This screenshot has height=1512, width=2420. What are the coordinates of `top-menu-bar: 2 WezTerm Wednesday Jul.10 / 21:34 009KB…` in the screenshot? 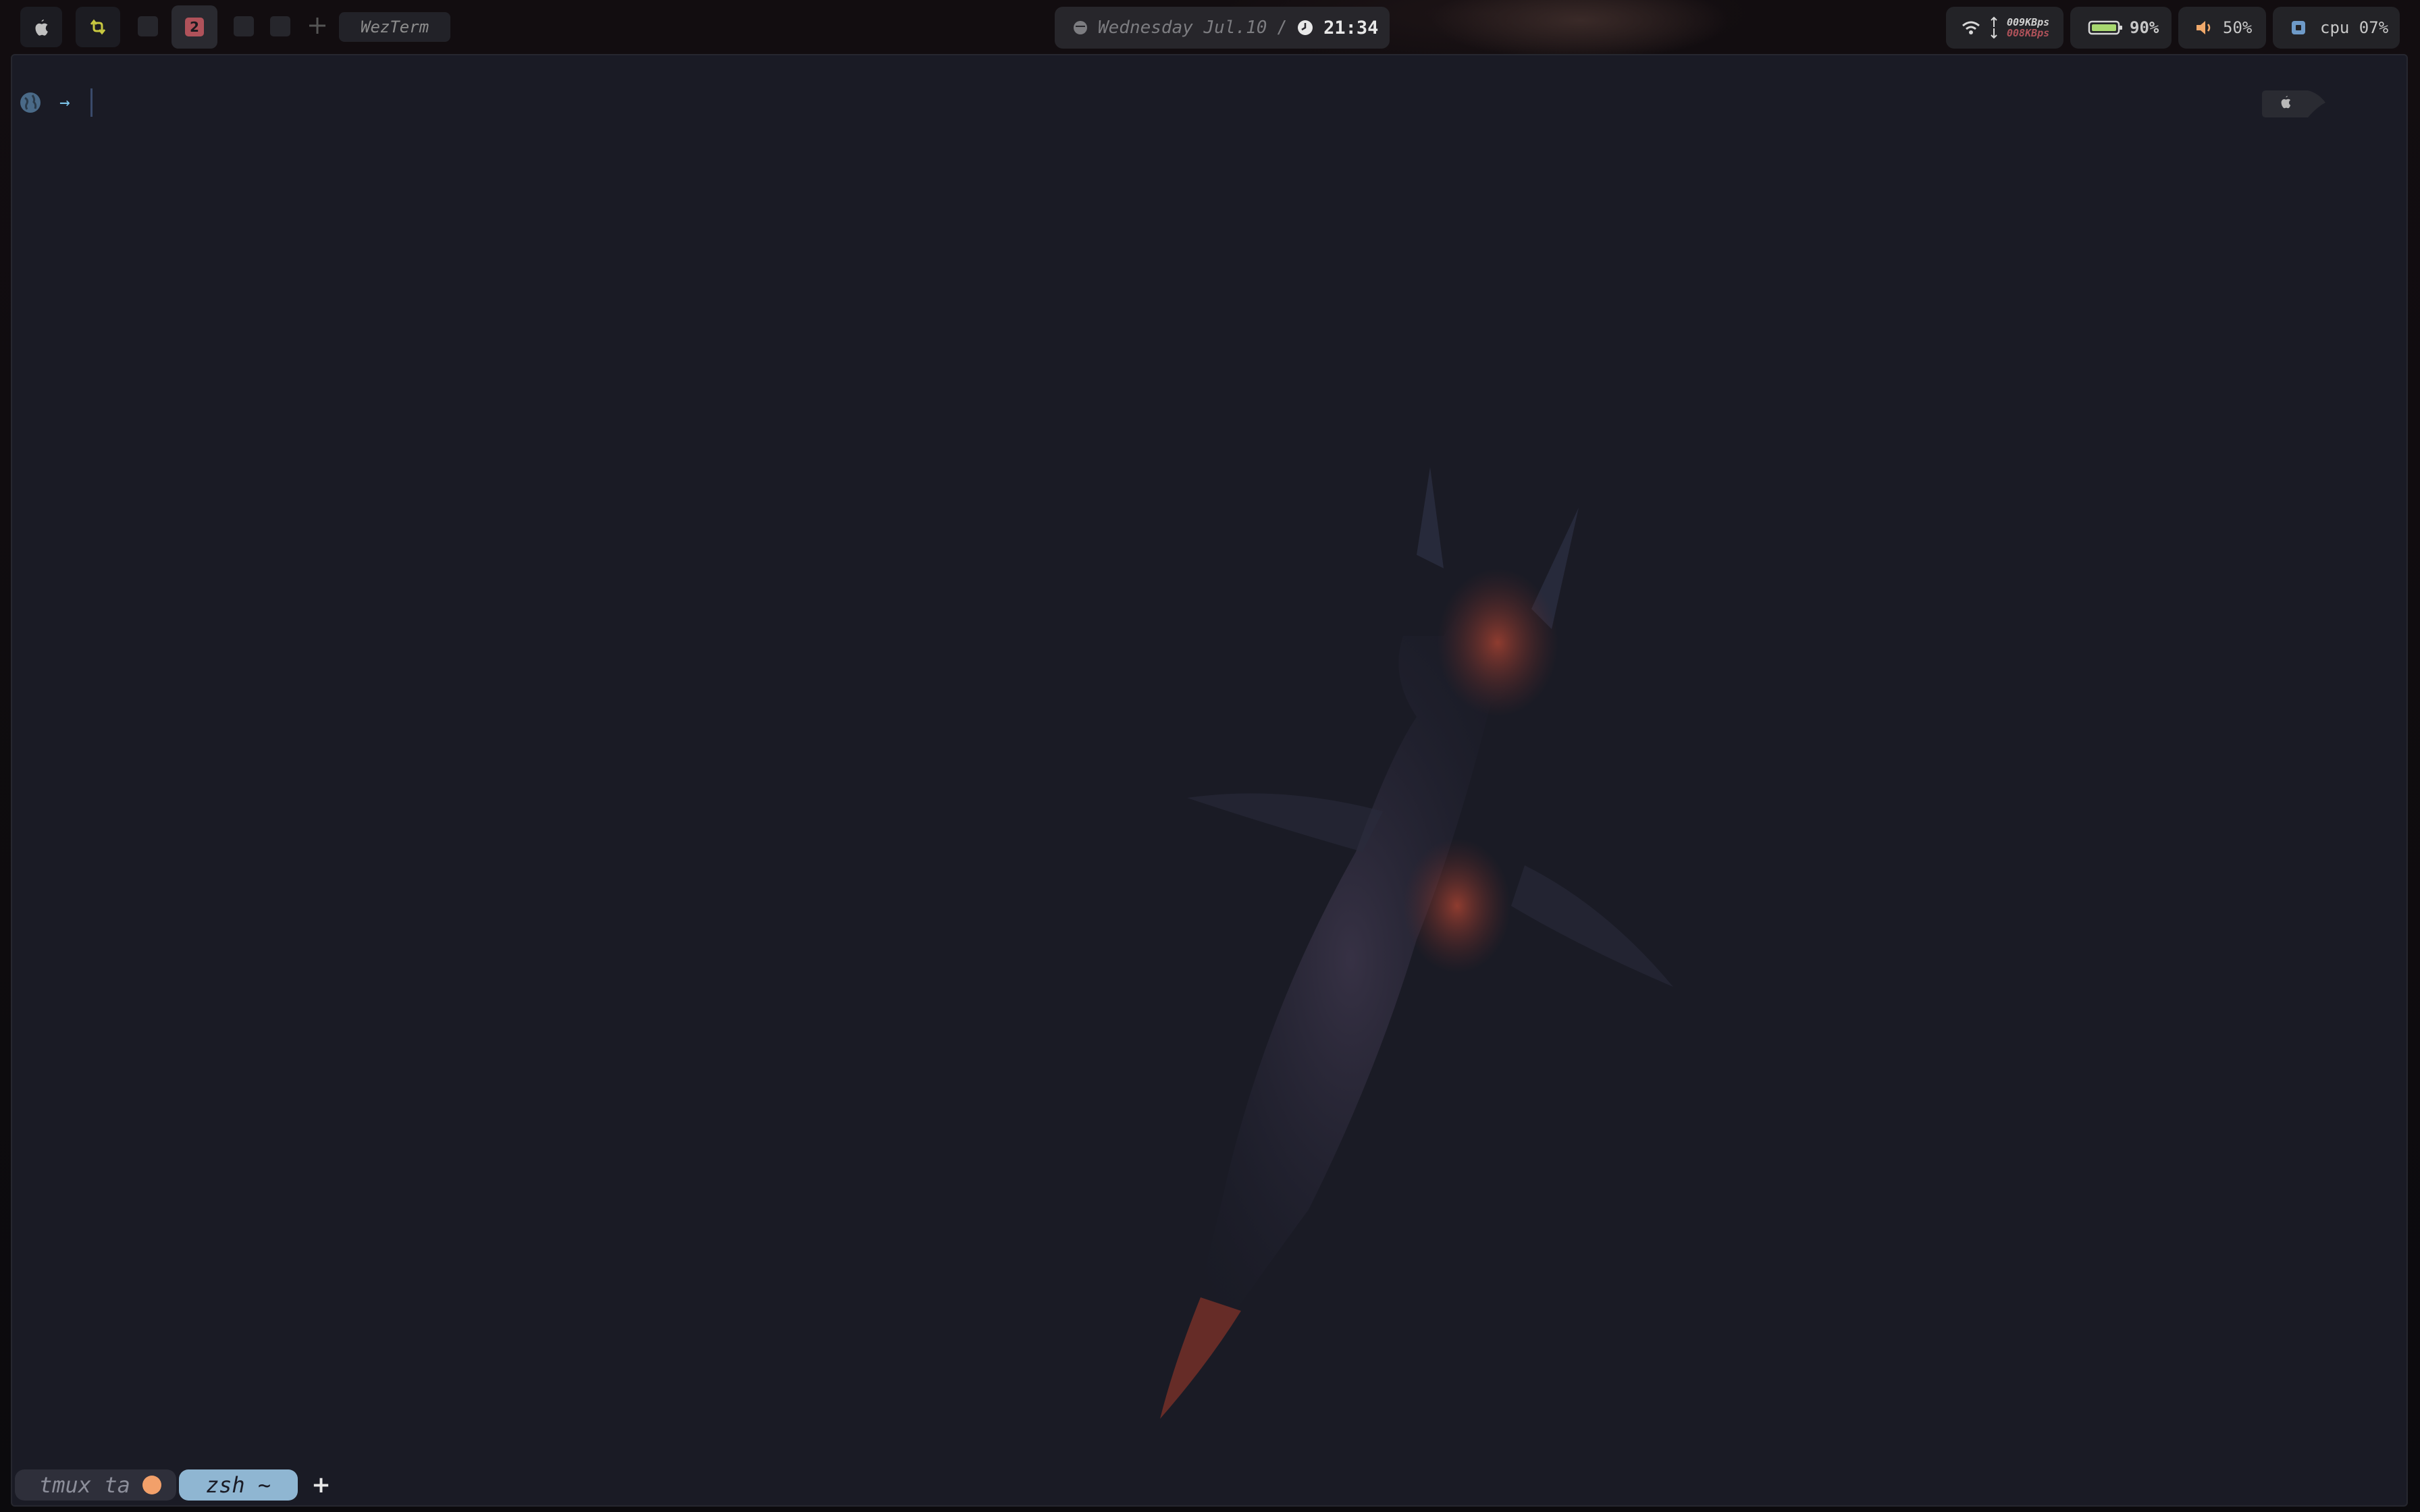 It's located at (1210, 27).